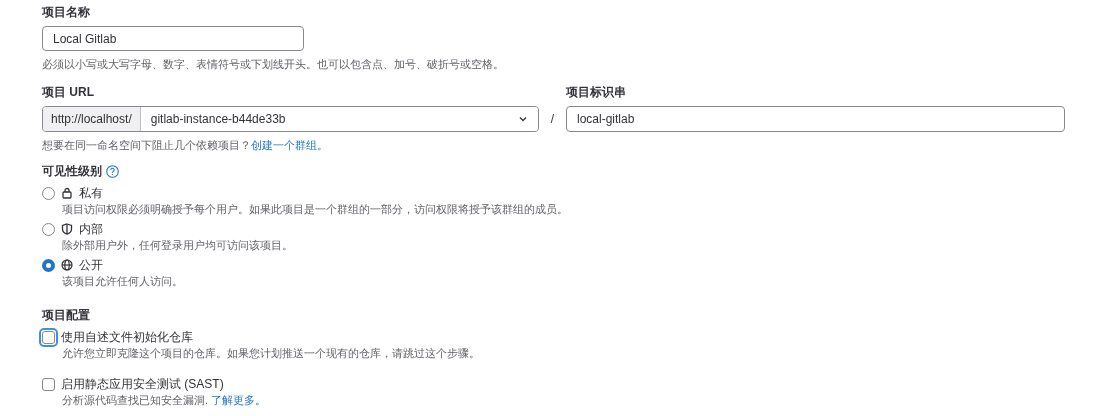 This screenshot has height=416, width=1097. I want to click on help-text: 想要在同一命名空间下阻止几个依赖项目？创建一个群组。, so click(185, 145).